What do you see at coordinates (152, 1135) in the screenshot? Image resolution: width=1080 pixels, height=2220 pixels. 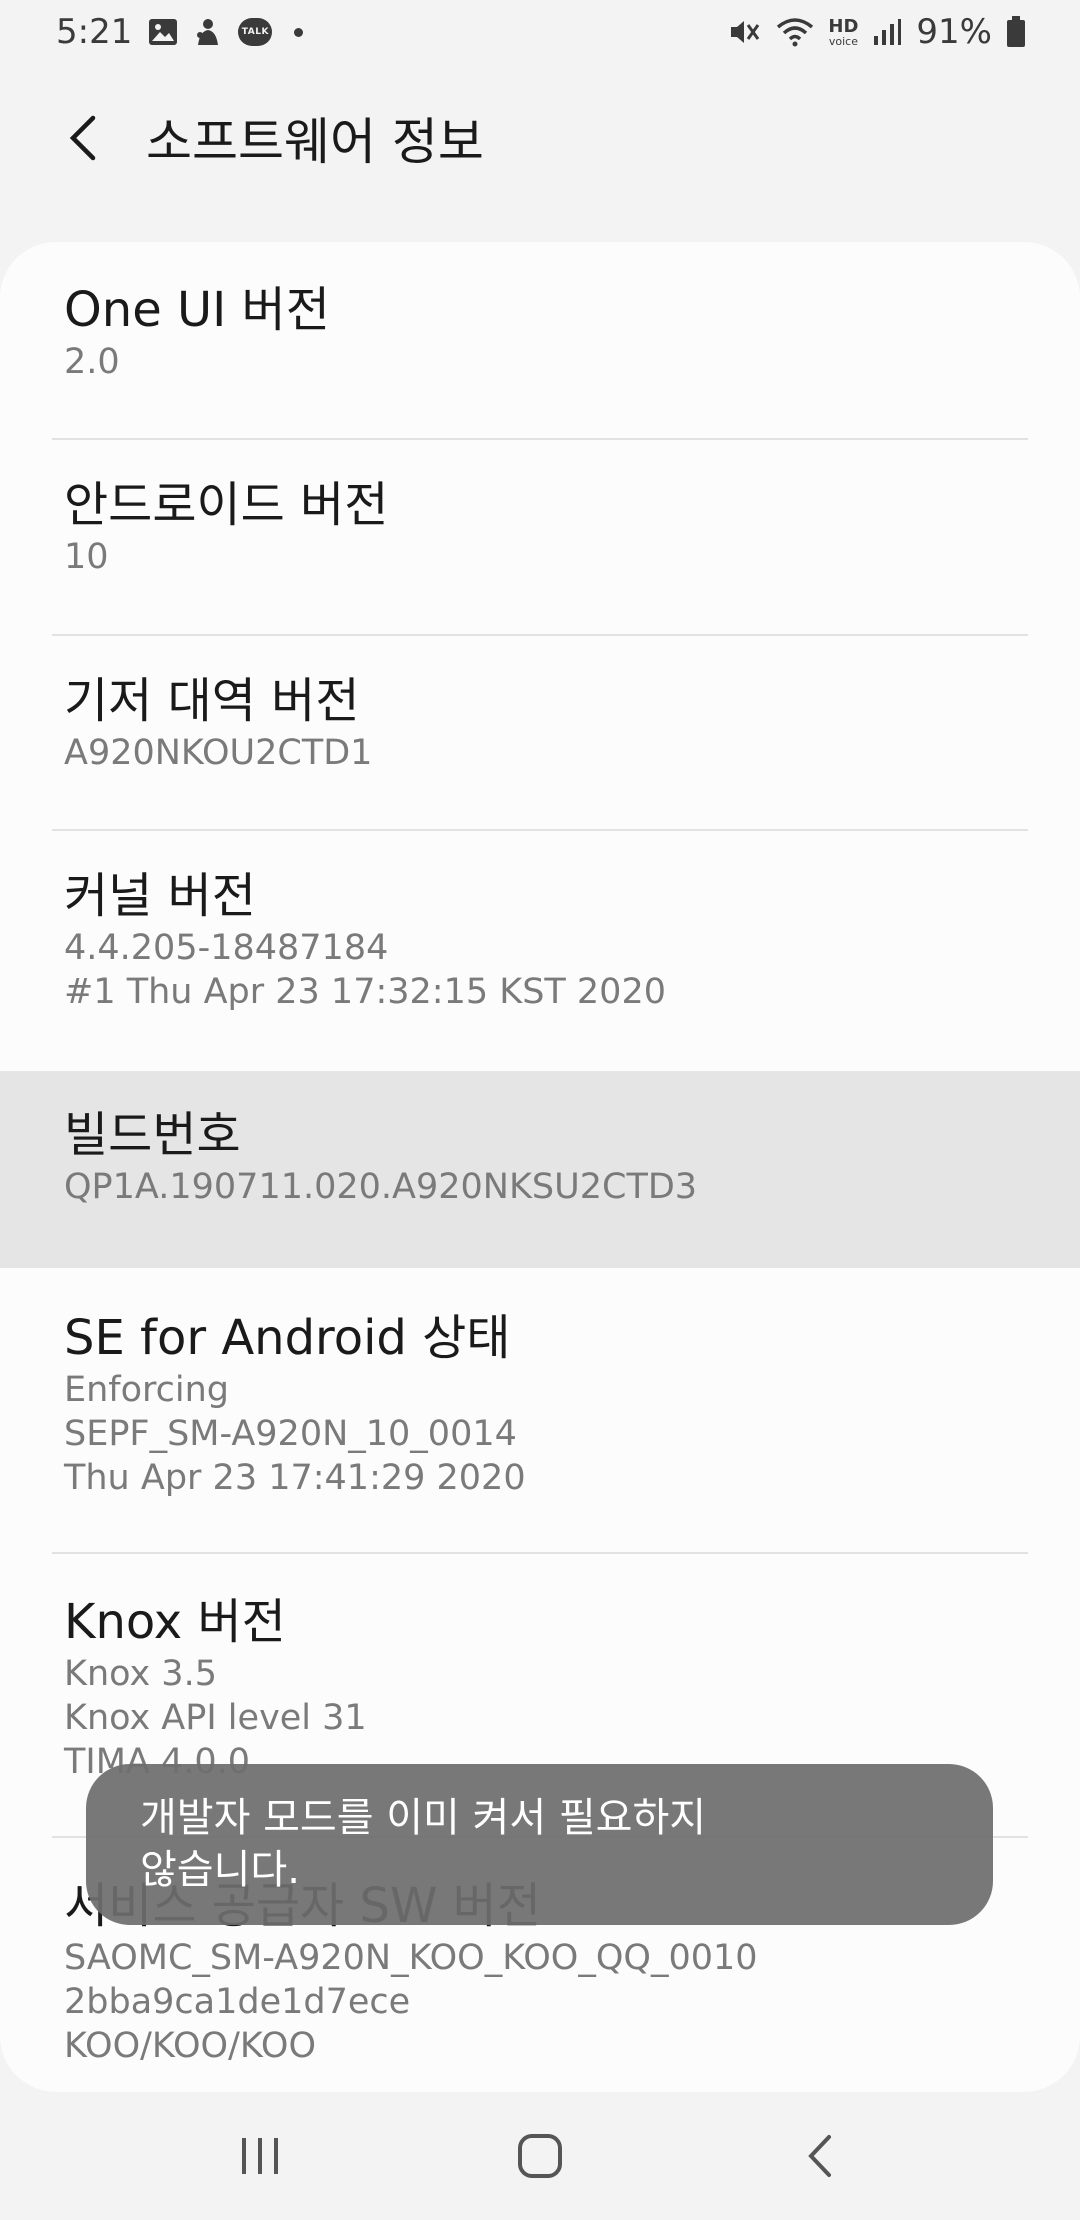 I see `list-item-title: 빌드번호` at bounding box center [152, 1135].